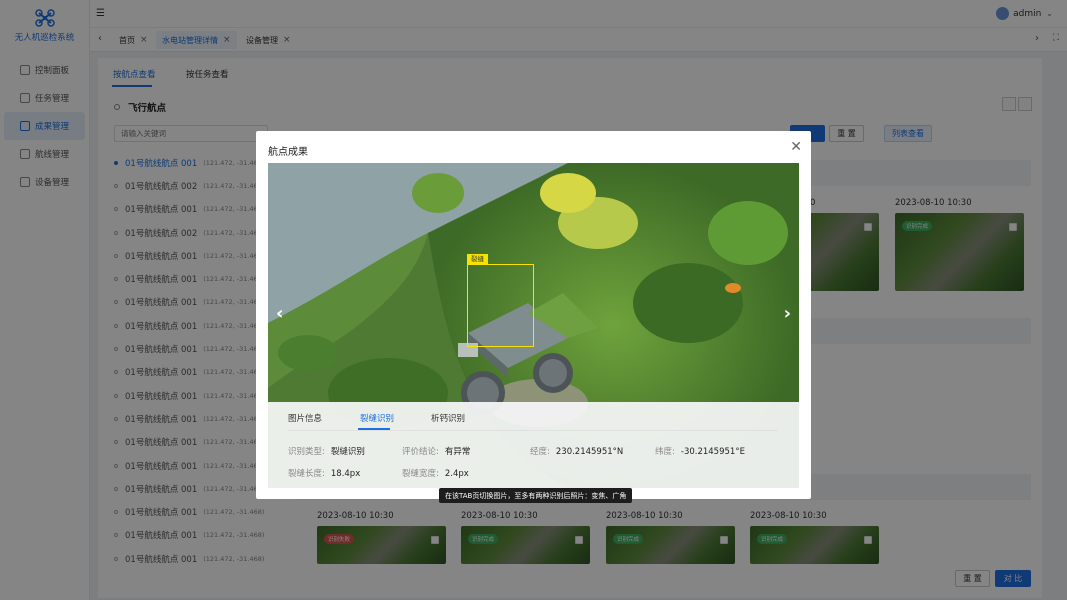 The width and height of the screenshot is (1067, 600). I want to click on field-label: 经度:, so click(540, 452).